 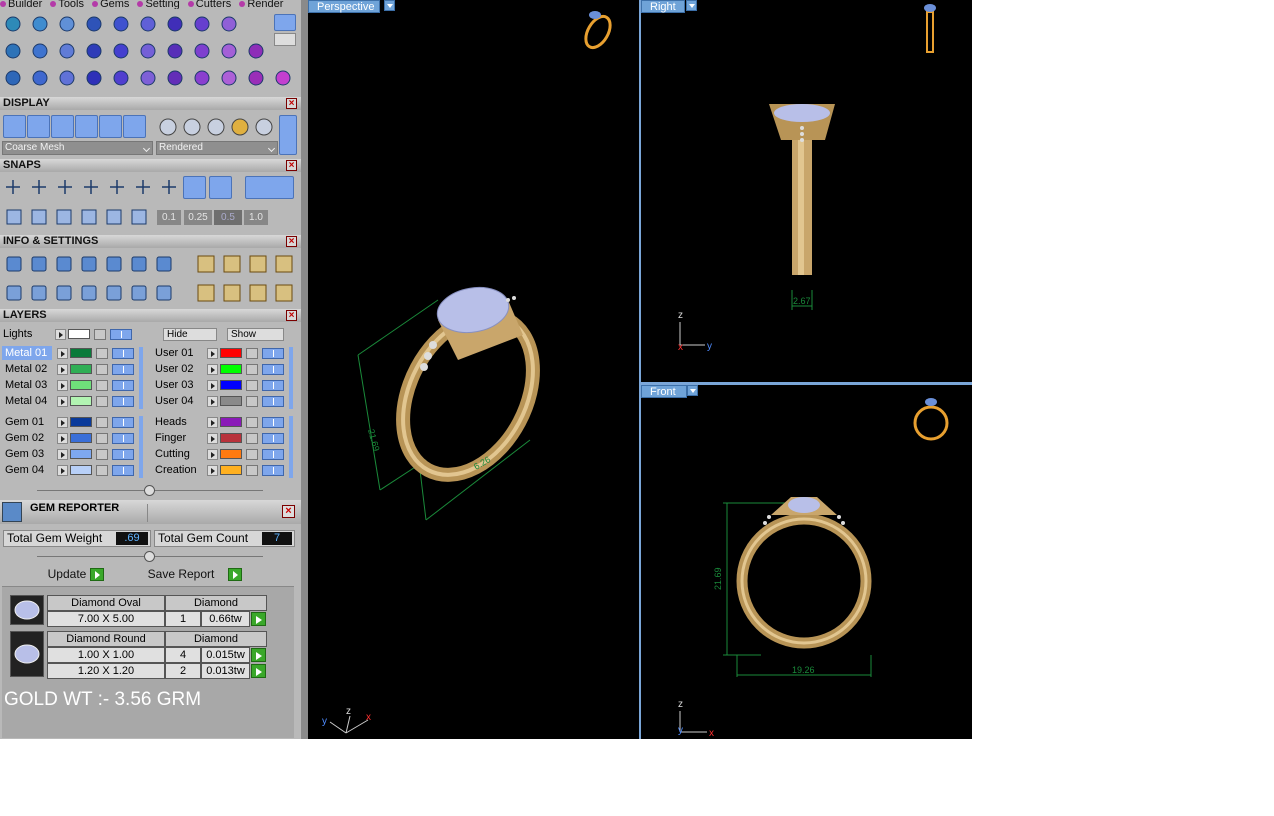 I want to click on pipe-icon, so click(x=148, y=51).